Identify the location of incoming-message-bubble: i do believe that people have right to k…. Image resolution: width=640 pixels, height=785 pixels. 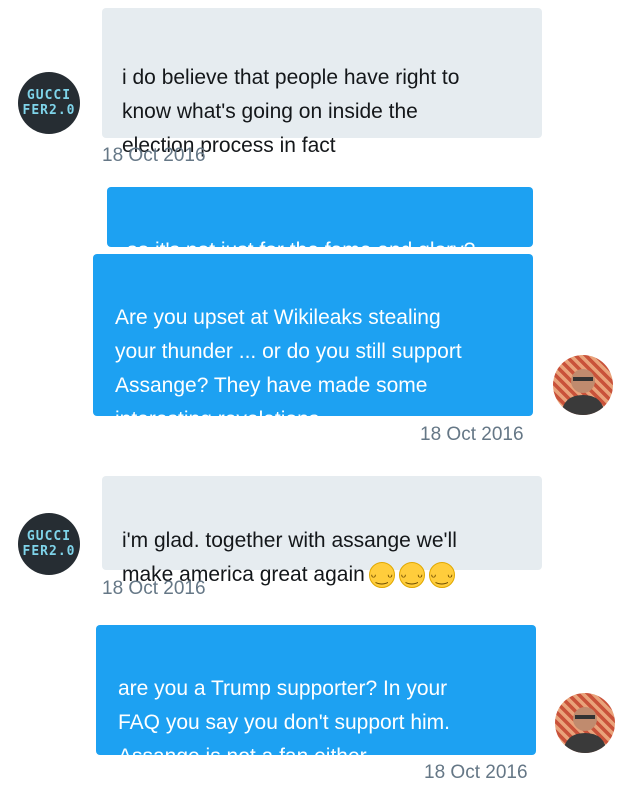
(322, 82).